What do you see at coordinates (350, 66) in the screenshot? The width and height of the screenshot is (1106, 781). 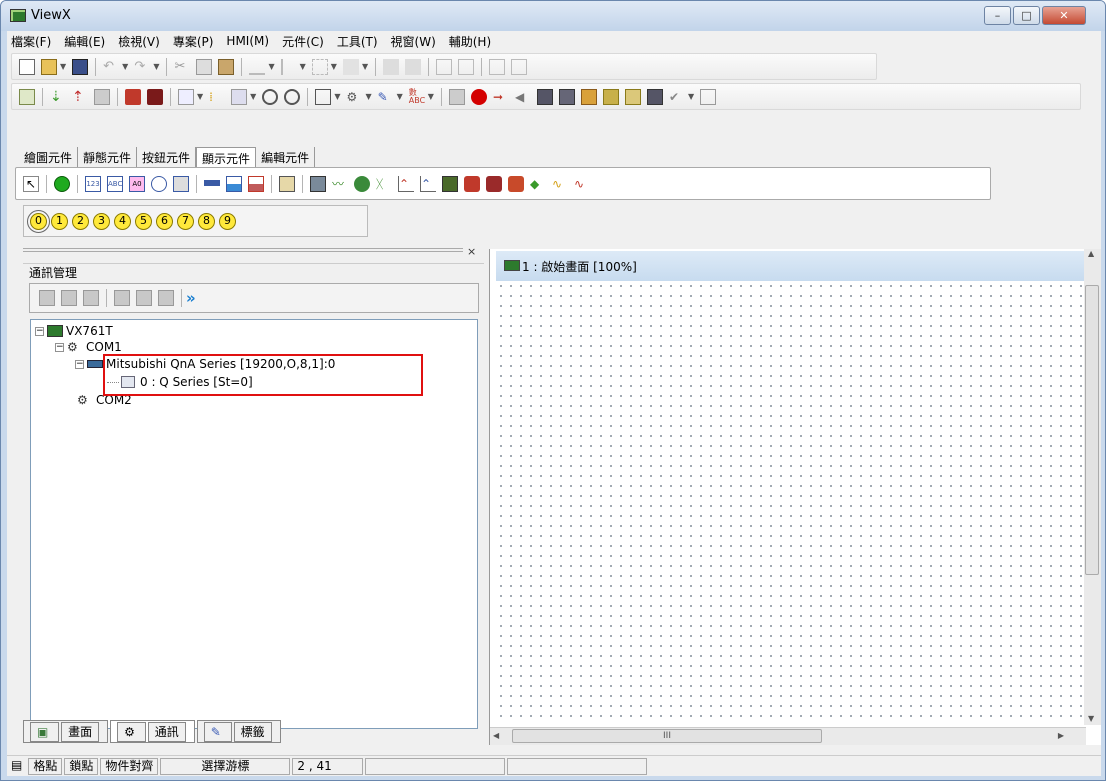 I see `same-size-icon` at bounding box center [350, 66].